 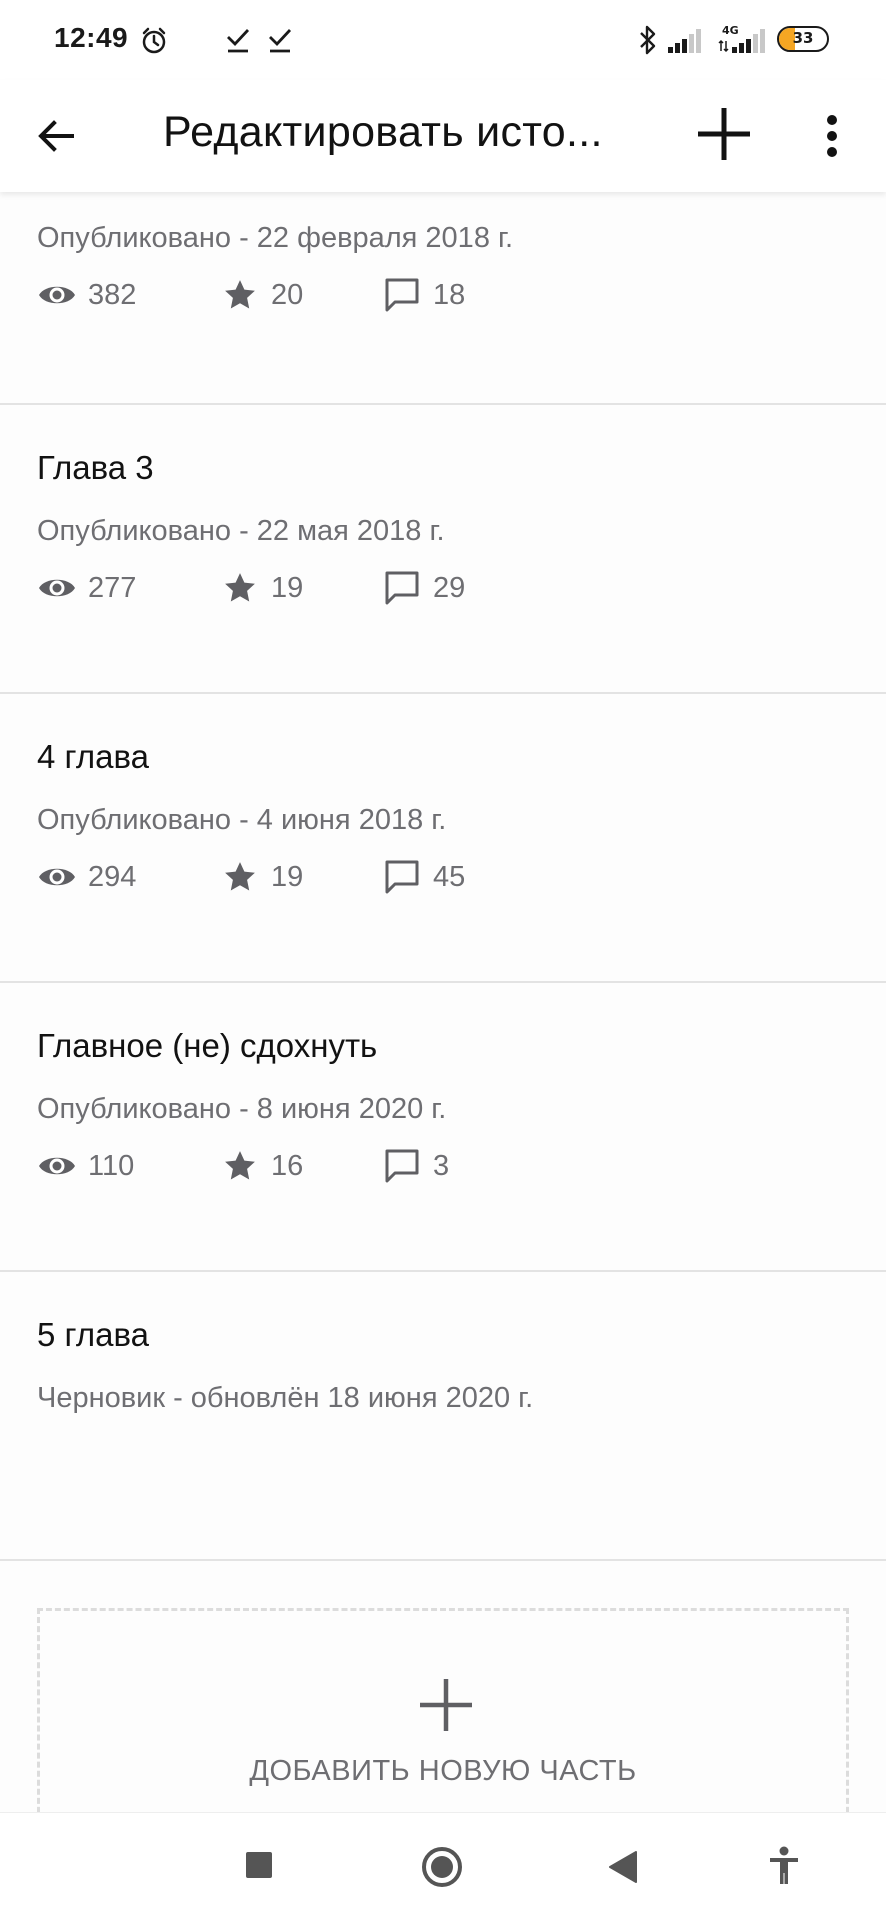 What do you see at coordinates (242, 820) in the screenshot?
I see `part-status: Опубликовано - 4 июня 2018 г.` at bounding box center [242, 820].